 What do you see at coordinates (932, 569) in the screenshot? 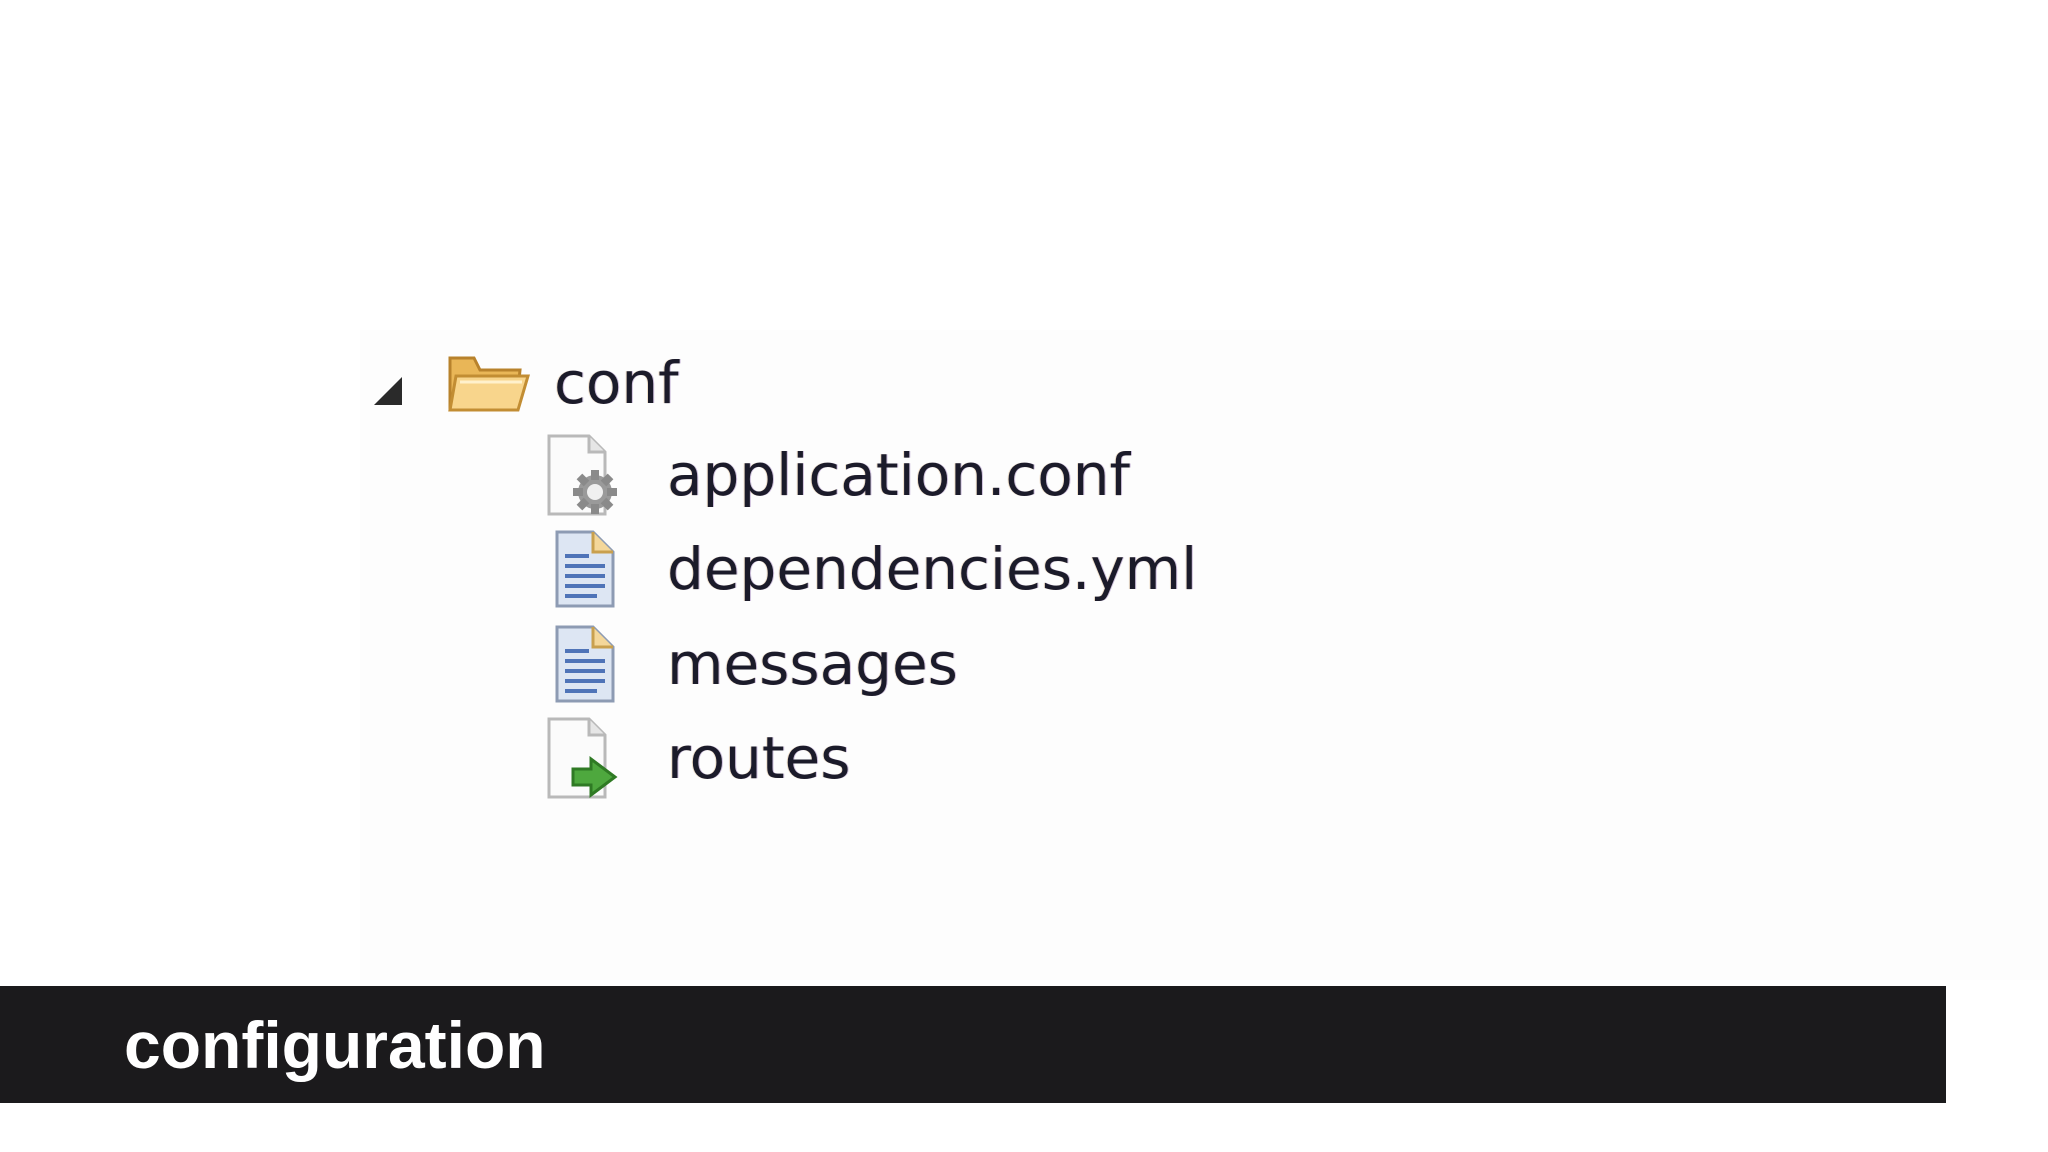
I see `tree-item-label: dependencies.yml` at bounding box center [932, 569].